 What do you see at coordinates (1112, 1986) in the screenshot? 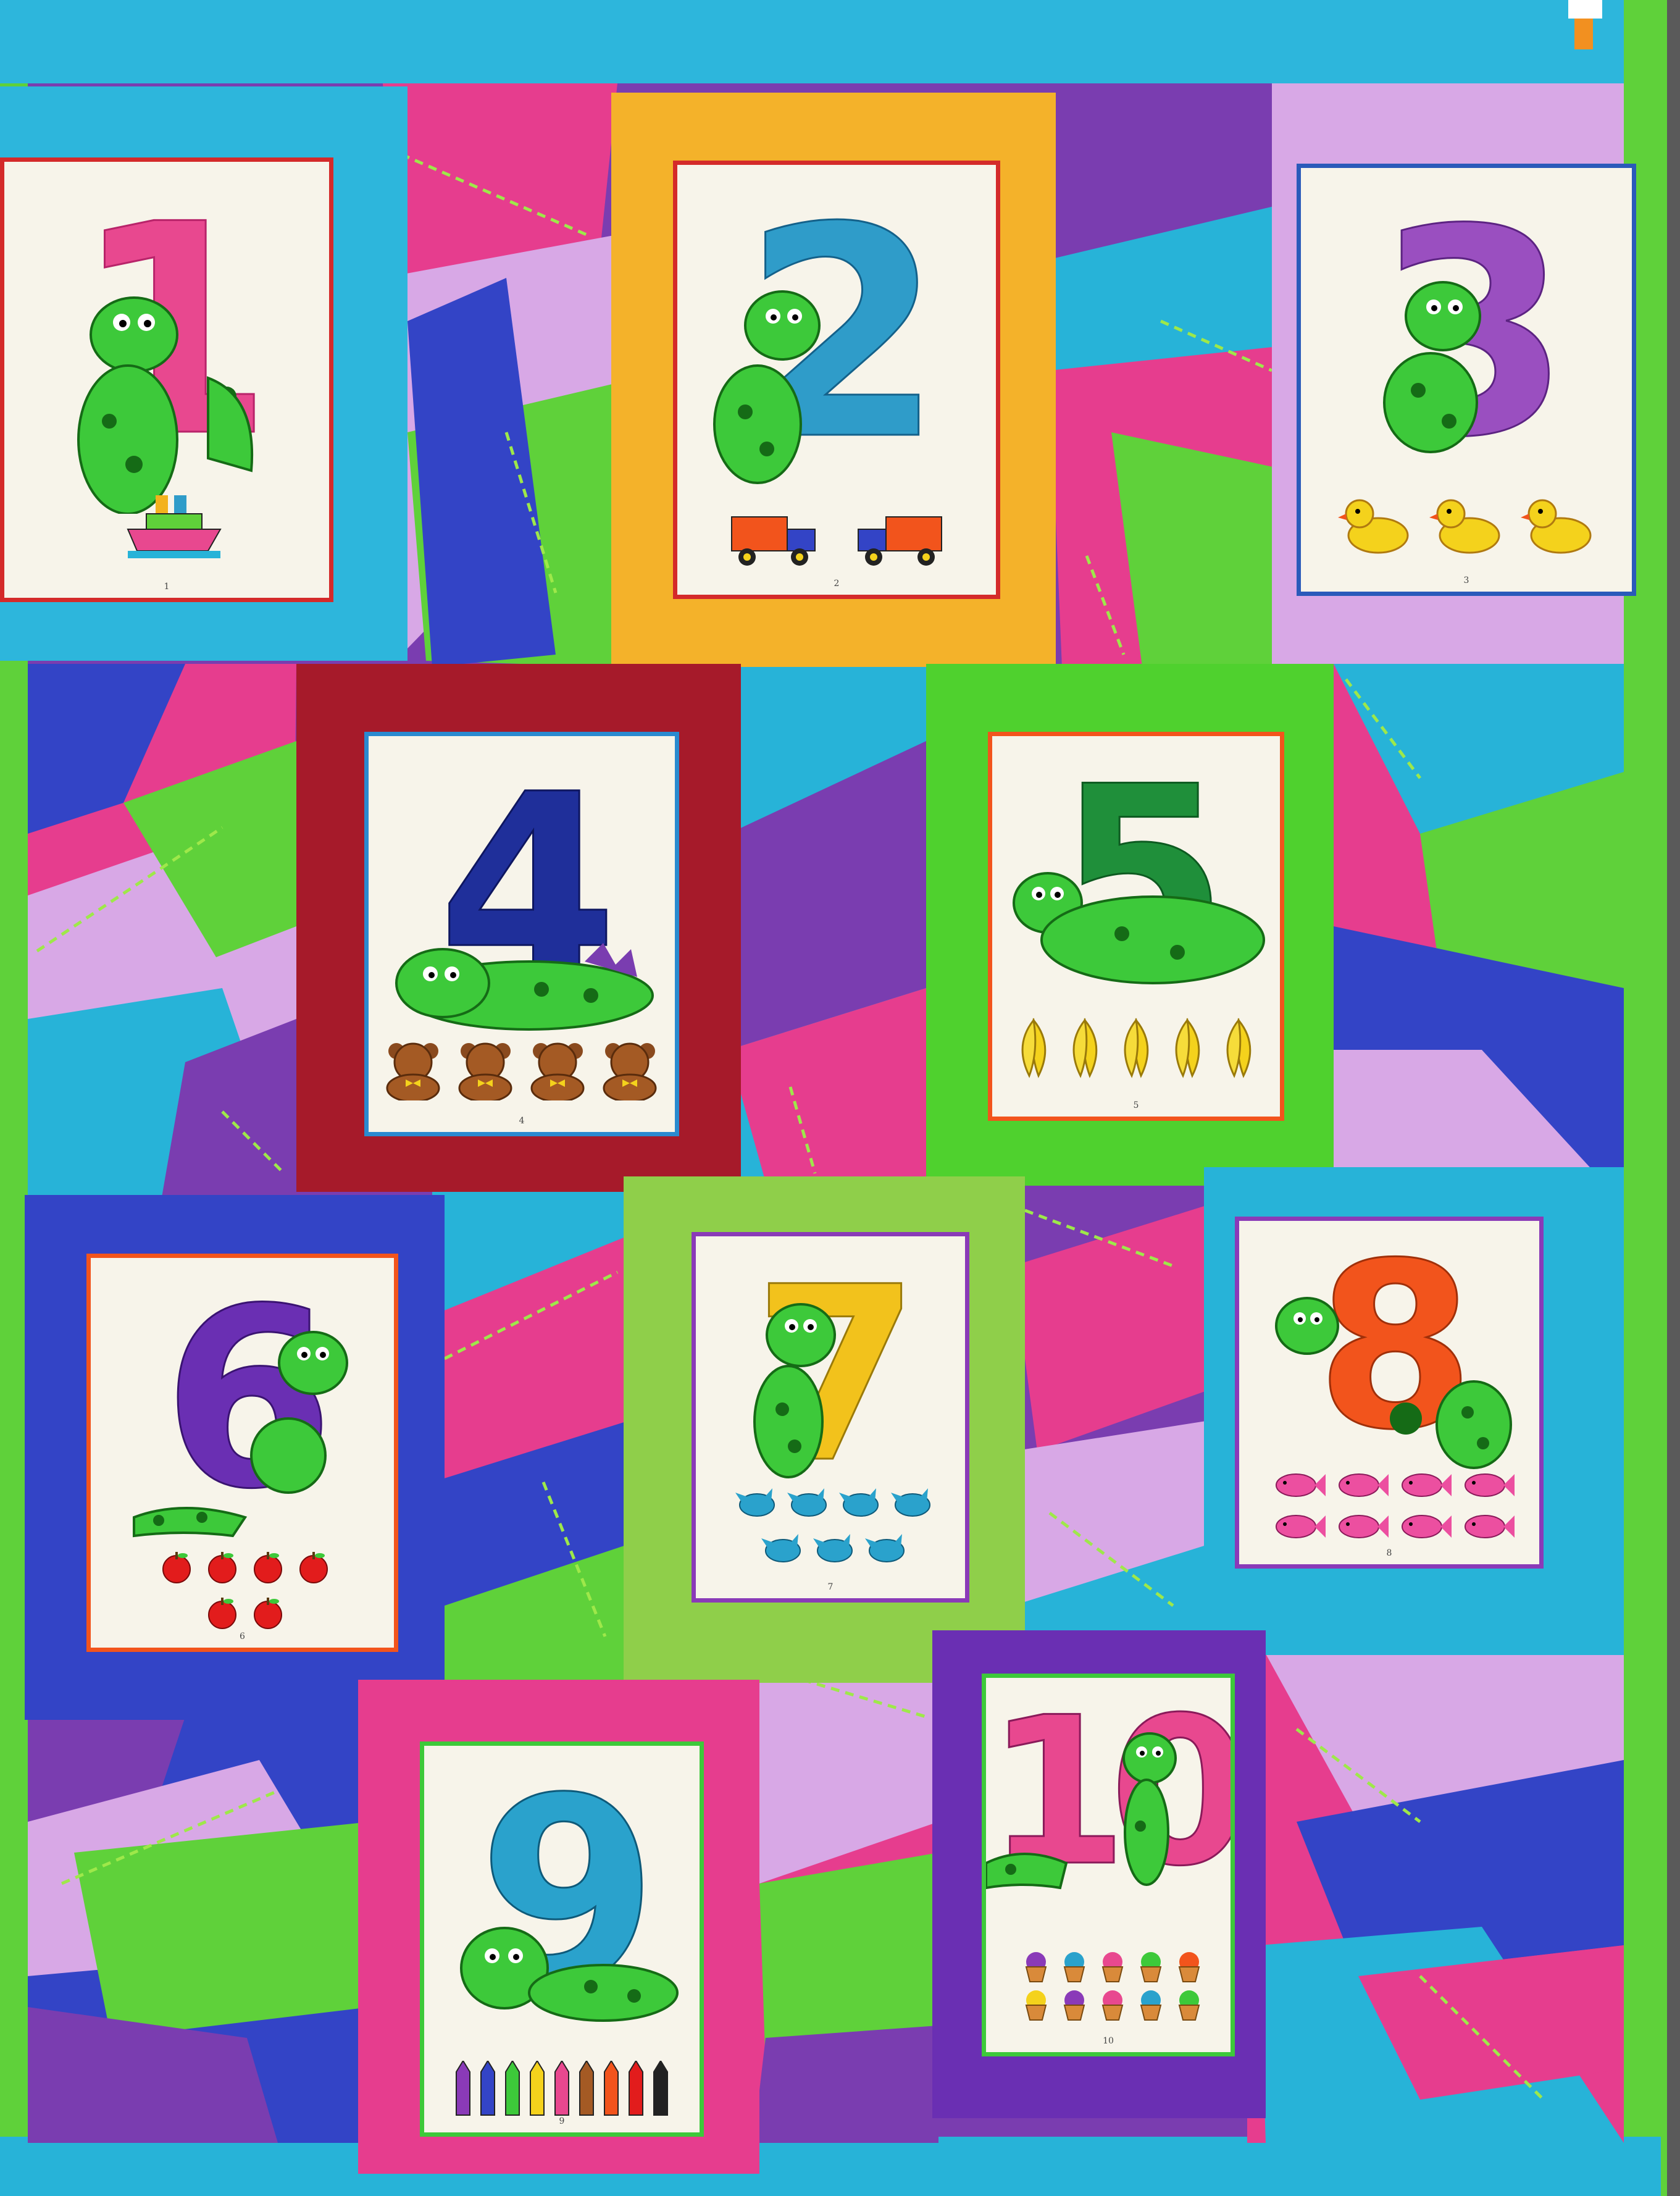
I see `cupcake-row` at bounding box center [1112, 1986].